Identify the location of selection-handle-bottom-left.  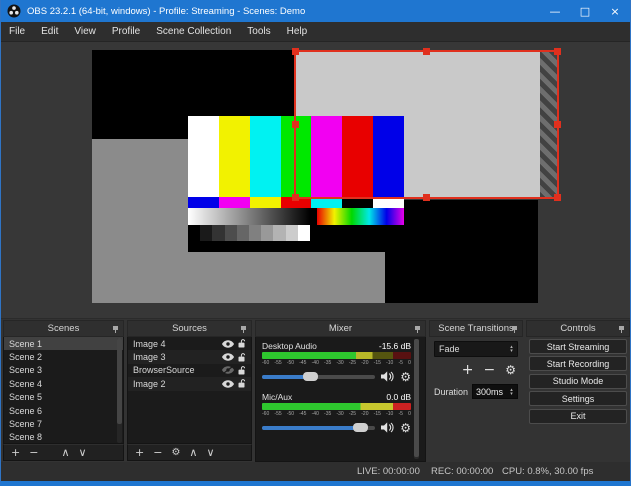
(295, 197).